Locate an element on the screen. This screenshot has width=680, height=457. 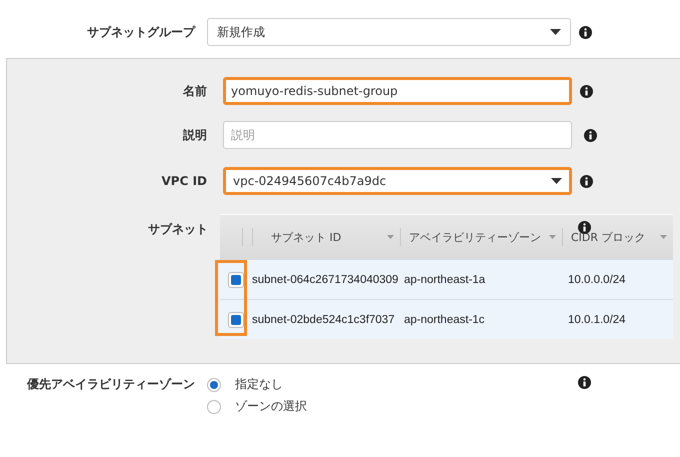
field-label: 名前 is located at coordinates (194, 91).